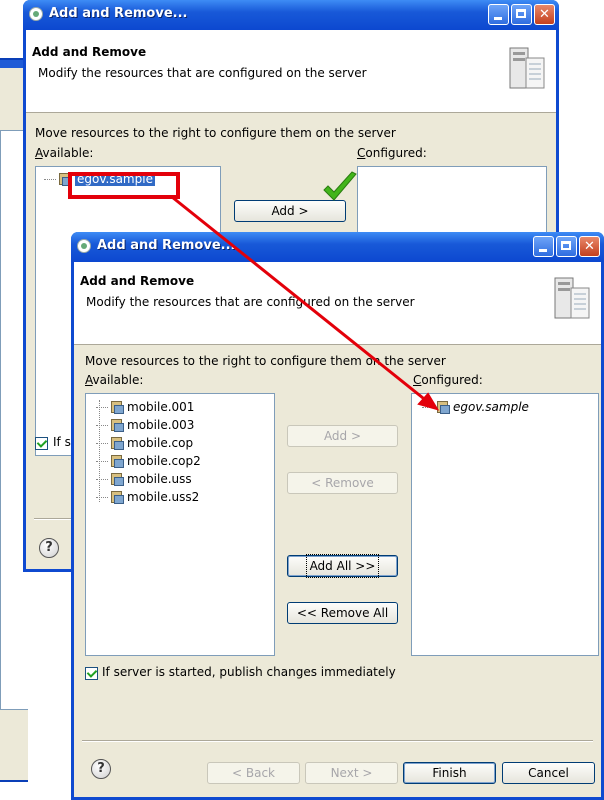 Image resolution: width=604 pixels, height=800 pixels. I want to click on list-item: mobile.uss, so click(144, 479).